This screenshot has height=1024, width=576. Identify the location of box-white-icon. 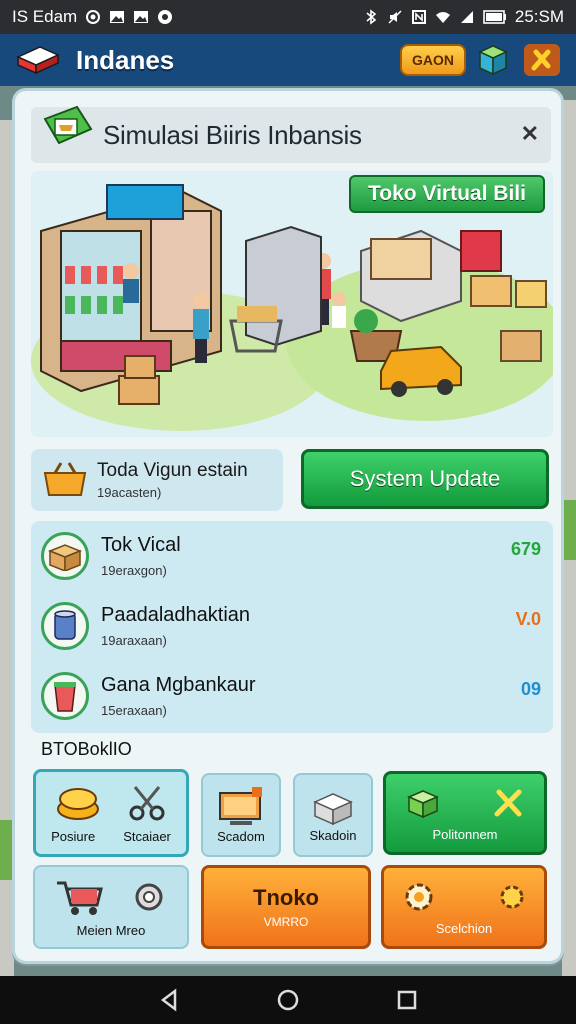
(333, 808).